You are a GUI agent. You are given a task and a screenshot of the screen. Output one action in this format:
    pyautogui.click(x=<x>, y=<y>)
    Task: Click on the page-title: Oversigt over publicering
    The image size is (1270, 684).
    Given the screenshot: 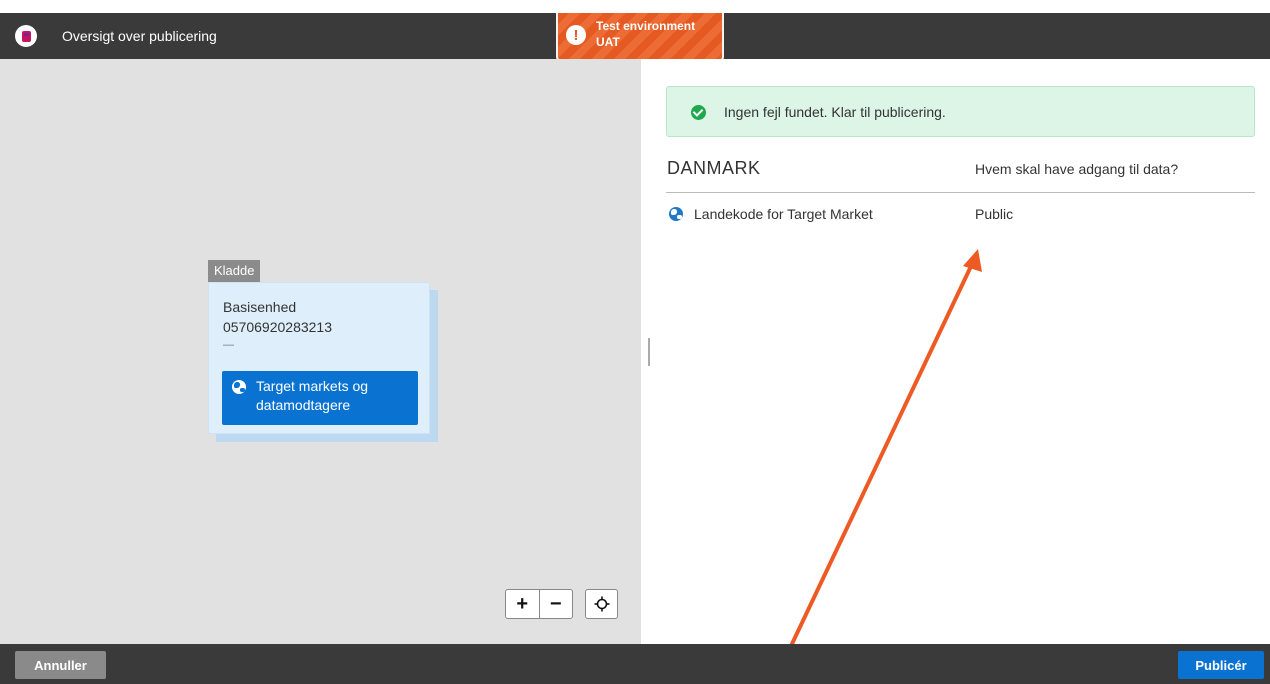 What is the action you would take?
    pyautogui.click(x=139, y=36)
    